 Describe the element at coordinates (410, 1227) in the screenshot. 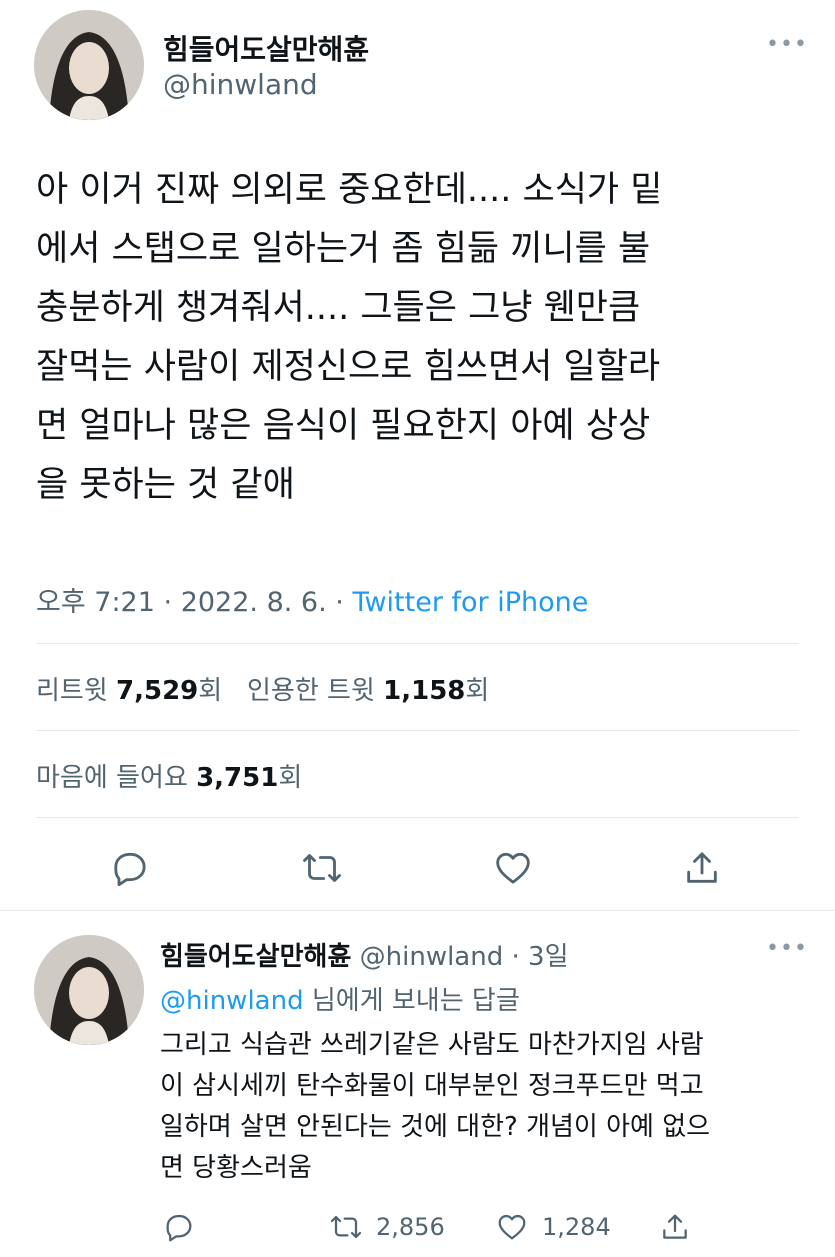

I see `reply-retweet-count: 2,856` at that location.